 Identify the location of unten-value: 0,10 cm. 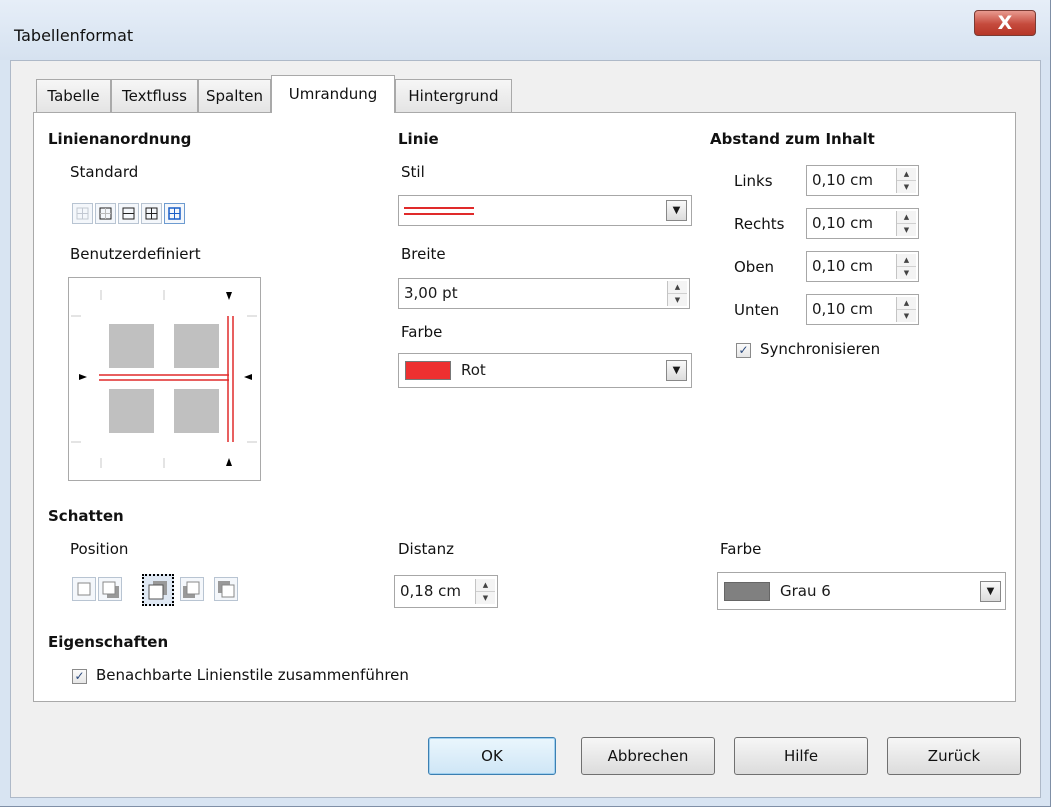
(843, 309).